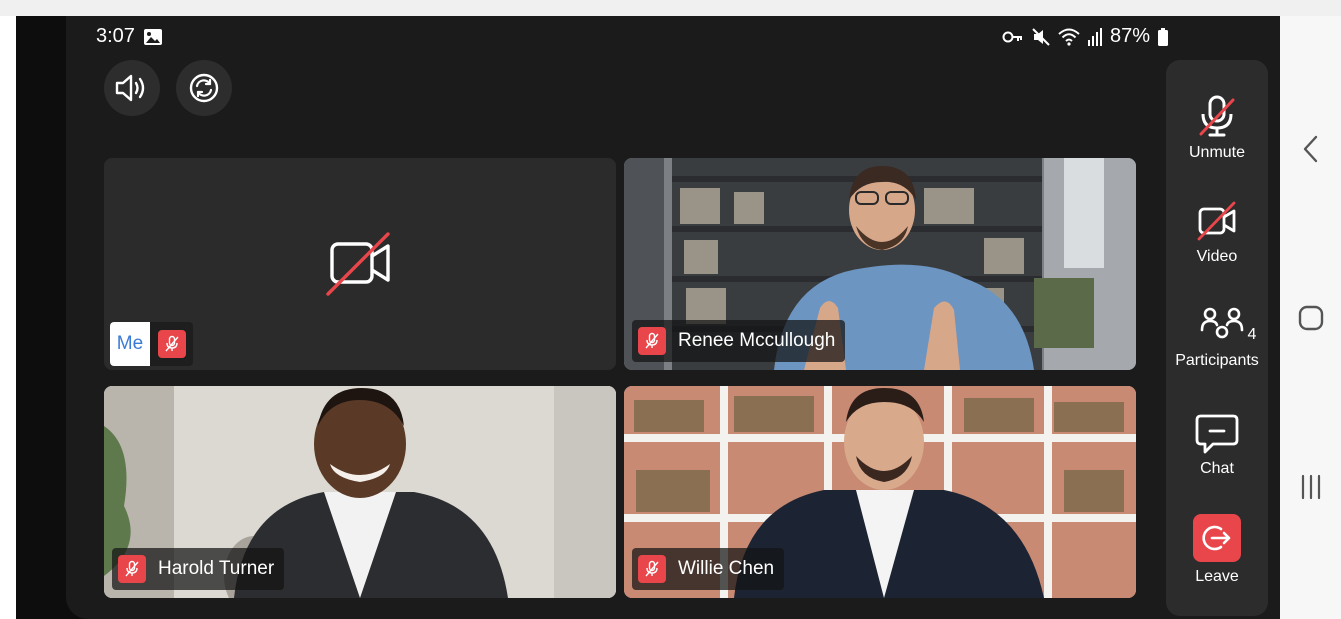 This screenshot has width=1341, height=619. Describe the element at coordinates (1217, 576) in the screenshot. I see `leave-label: Leave` at that location.